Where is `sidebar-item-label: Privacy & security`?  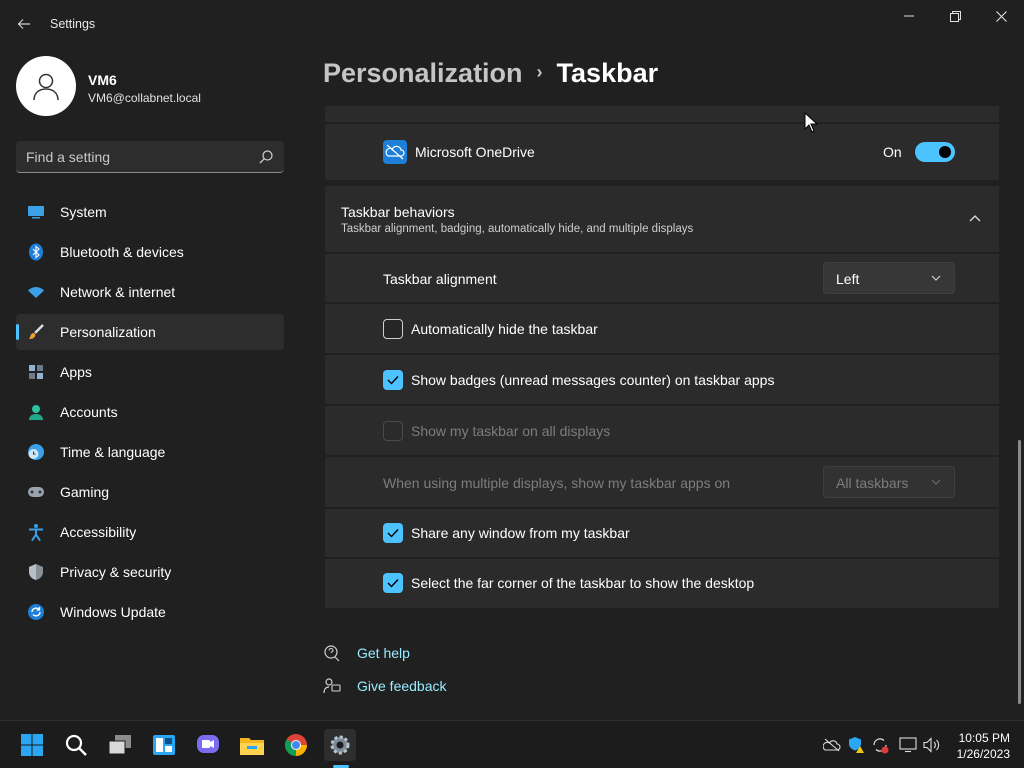
sidebar-item-label: Privacy & security is located at coordinates (116, 572).